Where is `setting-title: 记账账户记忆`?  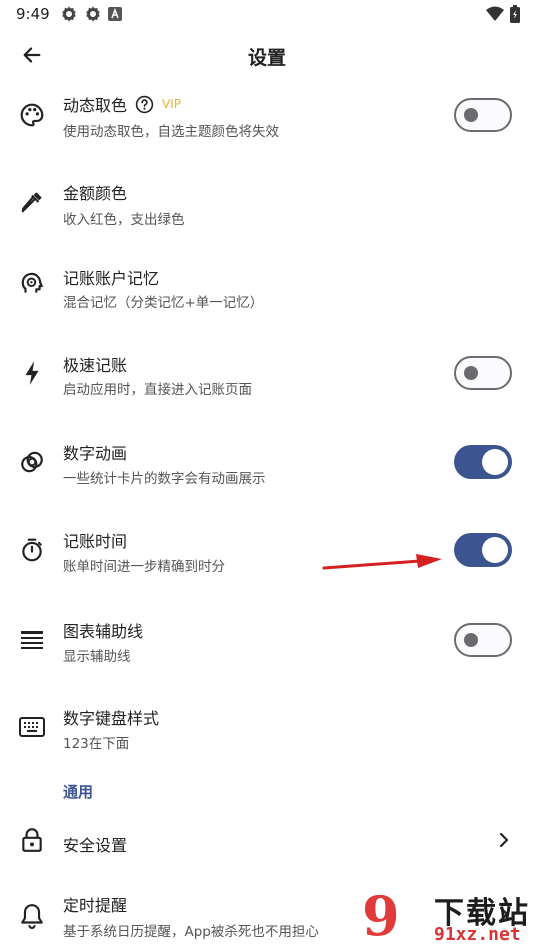 setting-title: 记账账户记忆 is located at coordinates (111, 278).